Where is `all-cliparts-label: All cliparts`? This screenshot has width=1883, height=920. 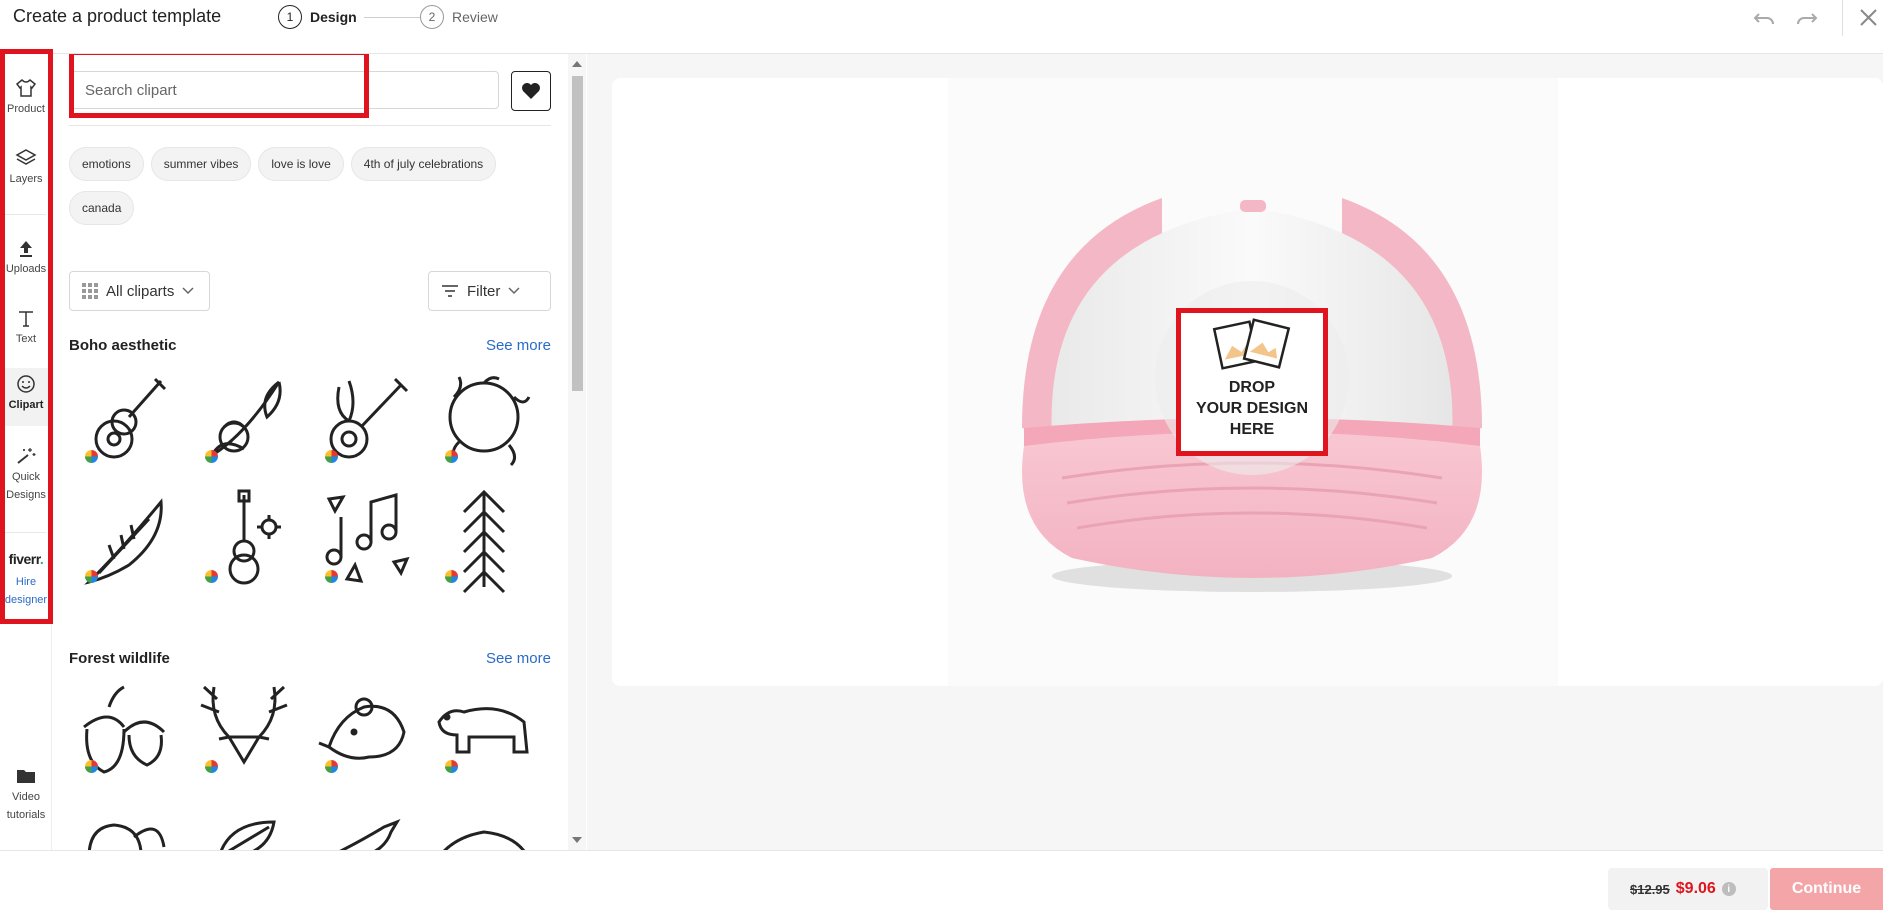
all-cliparts-label: All cliparts is located at coordinates (140, 291).